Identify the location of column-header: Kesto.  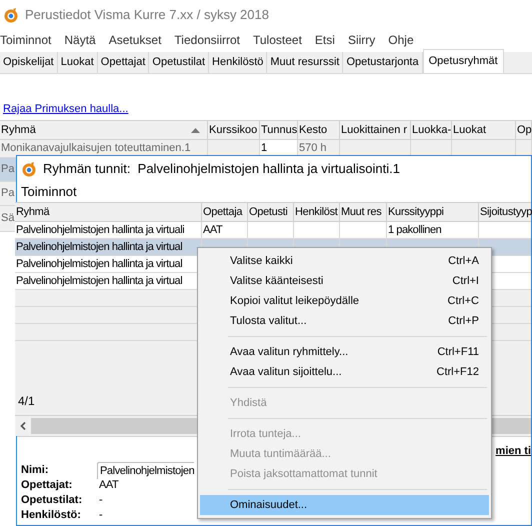
(319, 130).